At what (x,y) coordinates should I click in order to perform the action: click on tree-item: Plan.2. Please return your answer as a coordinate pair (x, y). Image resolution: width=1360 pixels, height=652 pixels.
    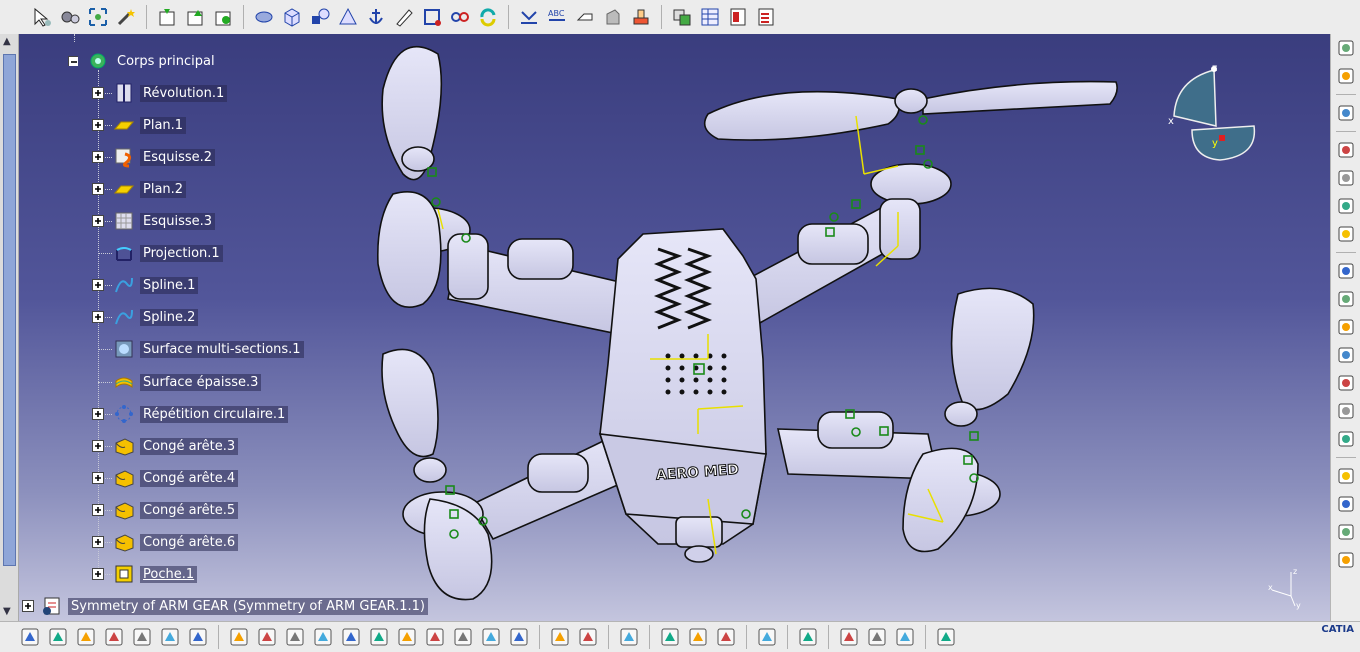
    Looking at the image, I should click on (139, 189).